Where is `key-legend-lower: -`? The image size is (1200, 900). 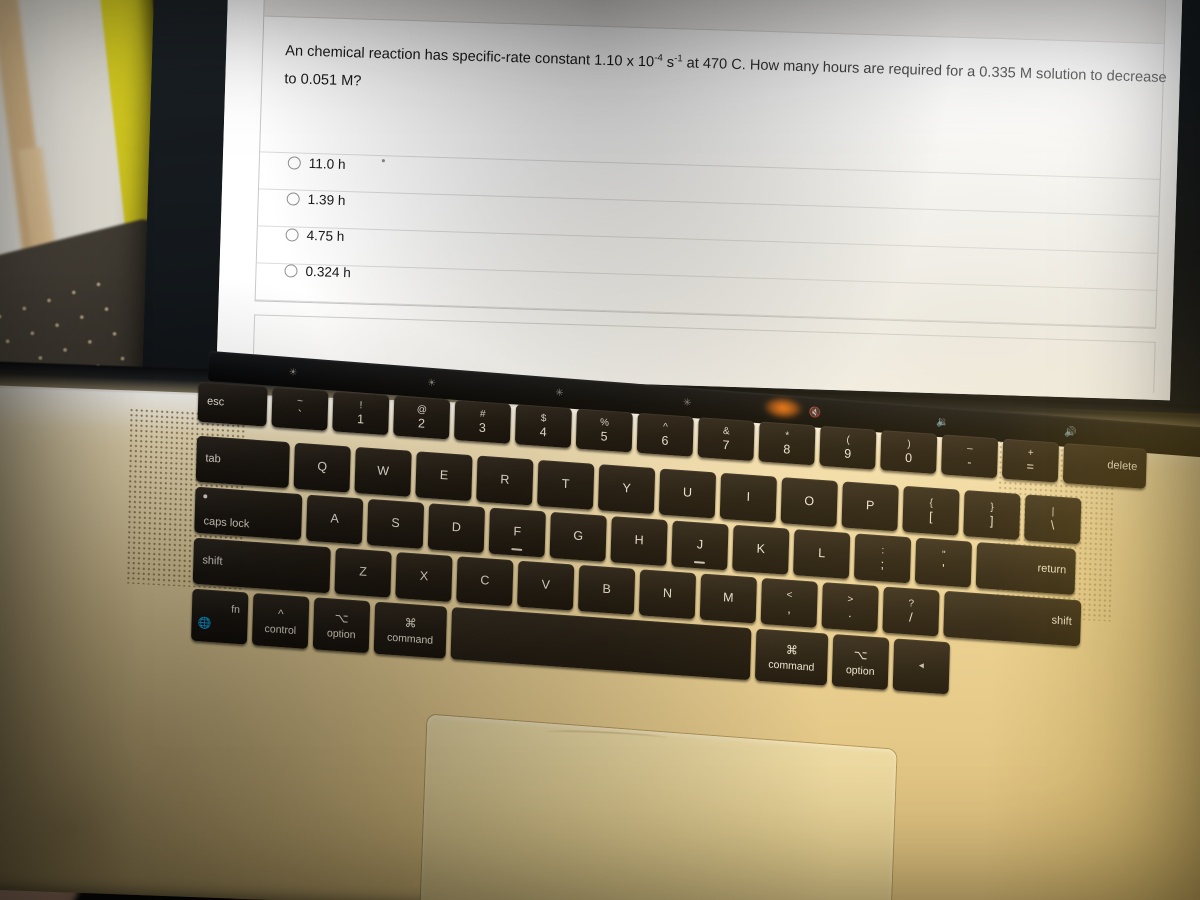 key-legend-lower: - is located at coordinates (969, 462).